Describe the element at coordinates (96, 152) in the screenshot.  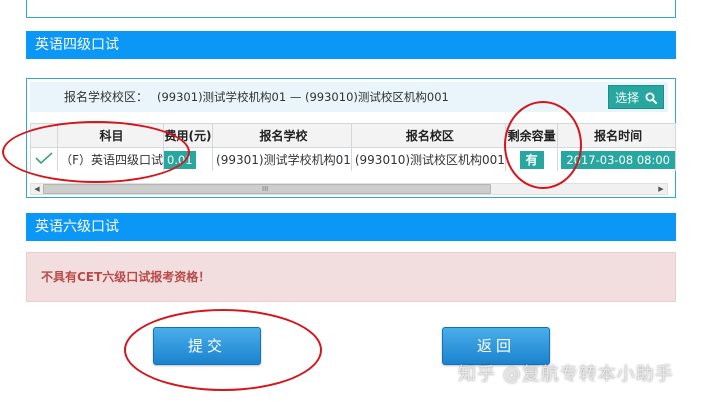
I see `annotation-circle-subject` at that location.